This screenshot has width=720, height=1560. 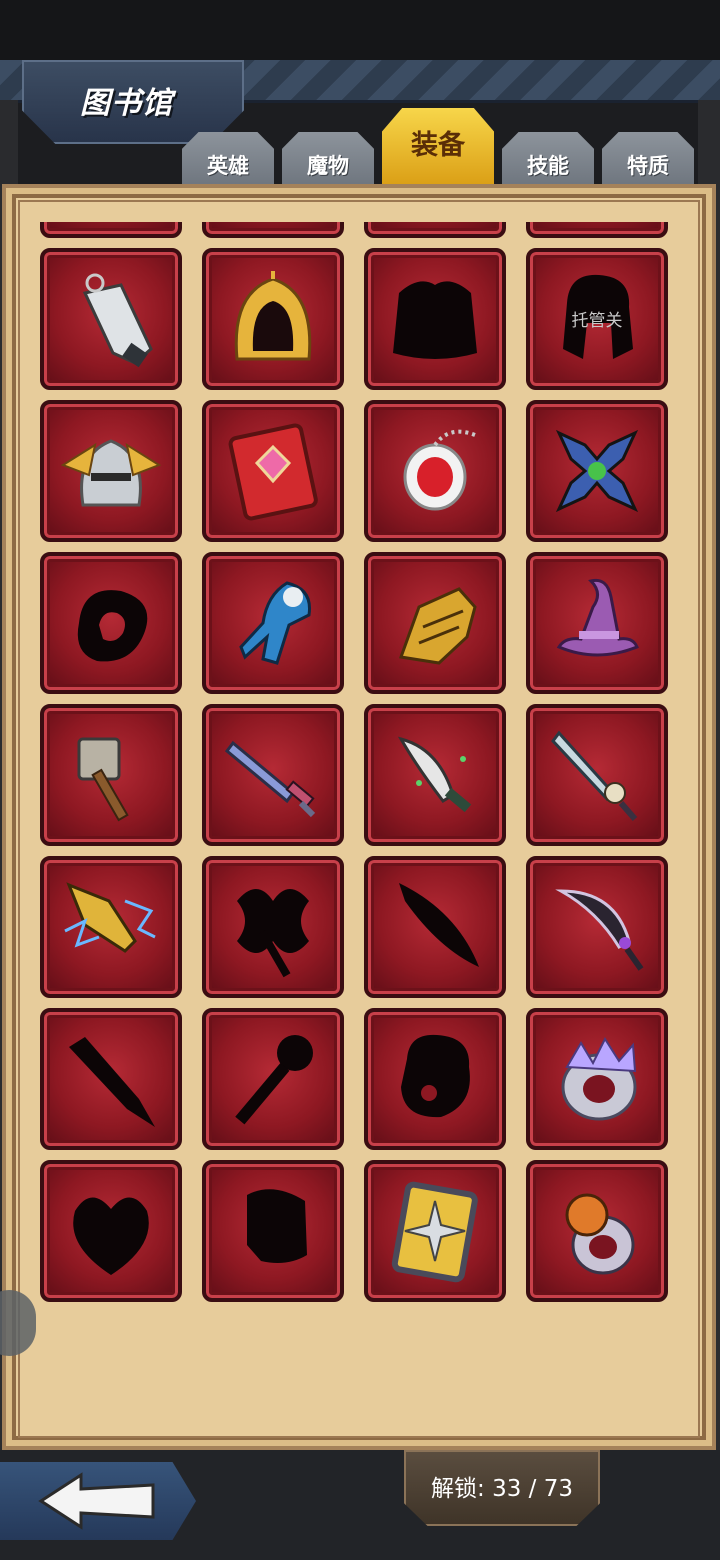 I want to click on skull-bone-sword-icon, so click(x=594, y=775).